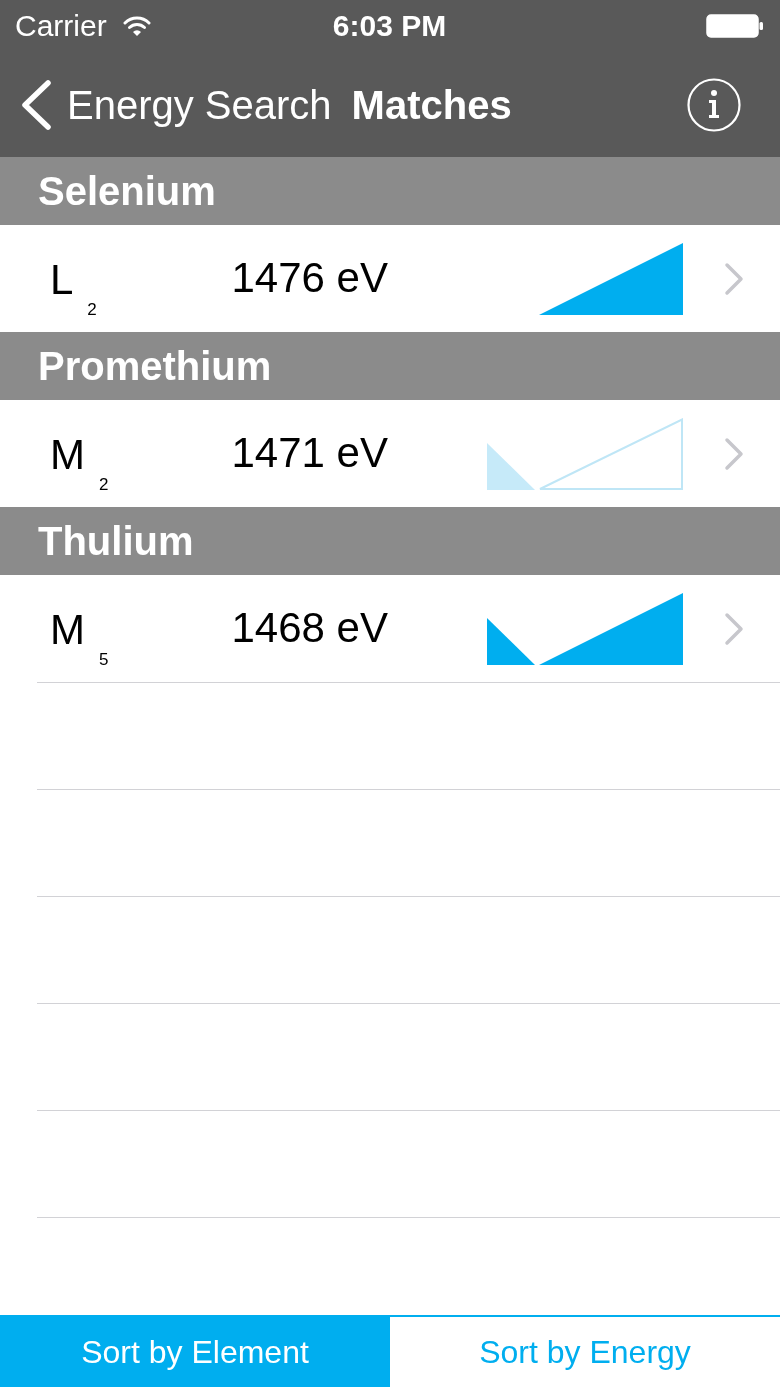 This screenshot has width=780, height=1387. Describe the element at coordinates (309, 628) in the screenshot. I see `energy-value: 1468 eV` at that location.